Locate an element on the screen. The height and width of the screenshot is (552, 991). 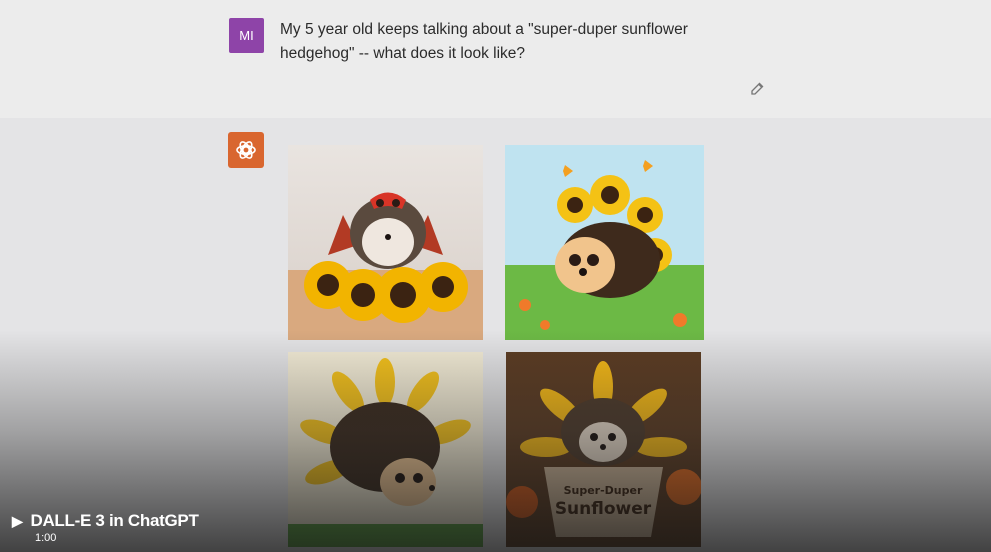
video-title-bar: ▶ DALL-E 3 in ChatGPT is located at coordinates (105, 521).